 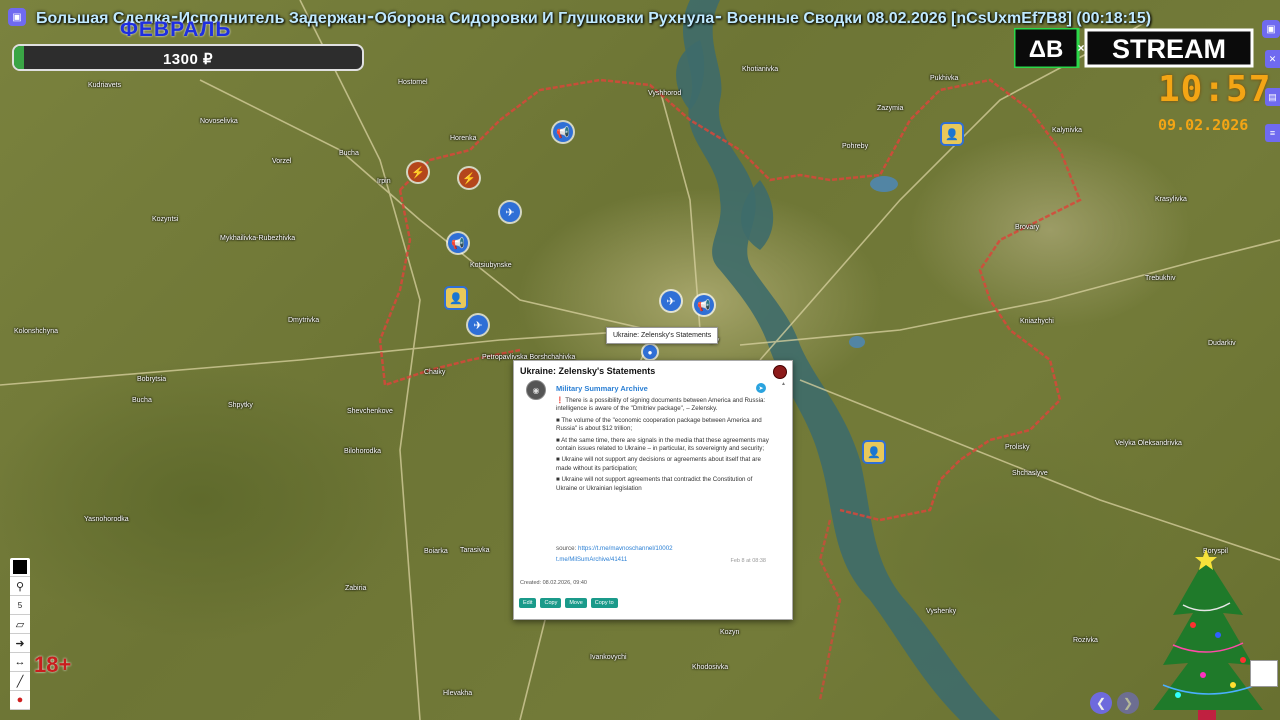 What do you see at coordinates (536, 390) in the screenshot?
I see `channel-avatar: ◉` at bounding box center [536, 390].